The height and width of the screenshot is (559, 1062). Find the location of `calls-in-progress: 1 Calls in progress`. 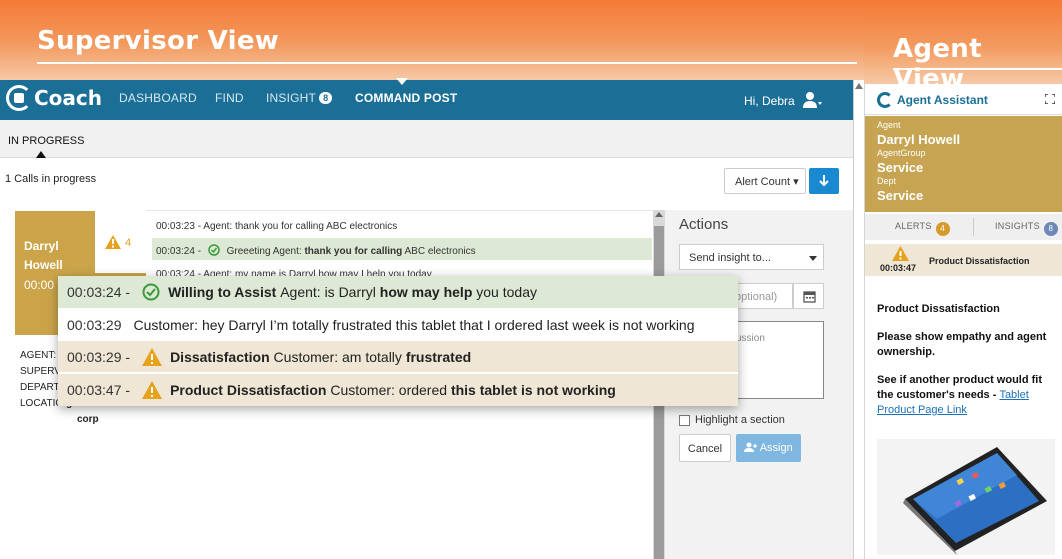

calls-in-progress: 1 Calls in progress is located at coordinates (51, 179).